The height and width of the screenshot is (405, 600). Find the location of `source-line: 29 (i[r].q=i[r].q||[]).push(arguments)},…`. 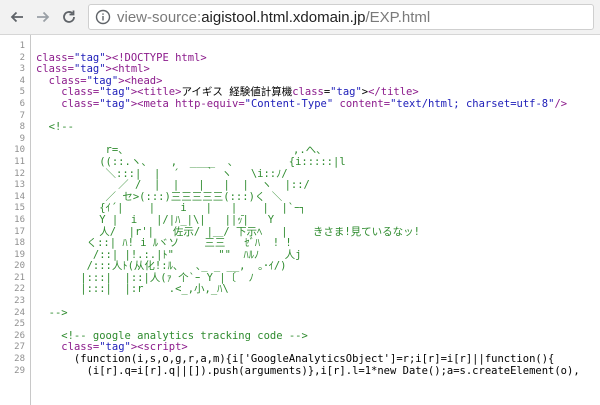

source-line: 29 (i[r].q=i[r].q||[]).push(arguments)},… is located at coordinates (300, 371).